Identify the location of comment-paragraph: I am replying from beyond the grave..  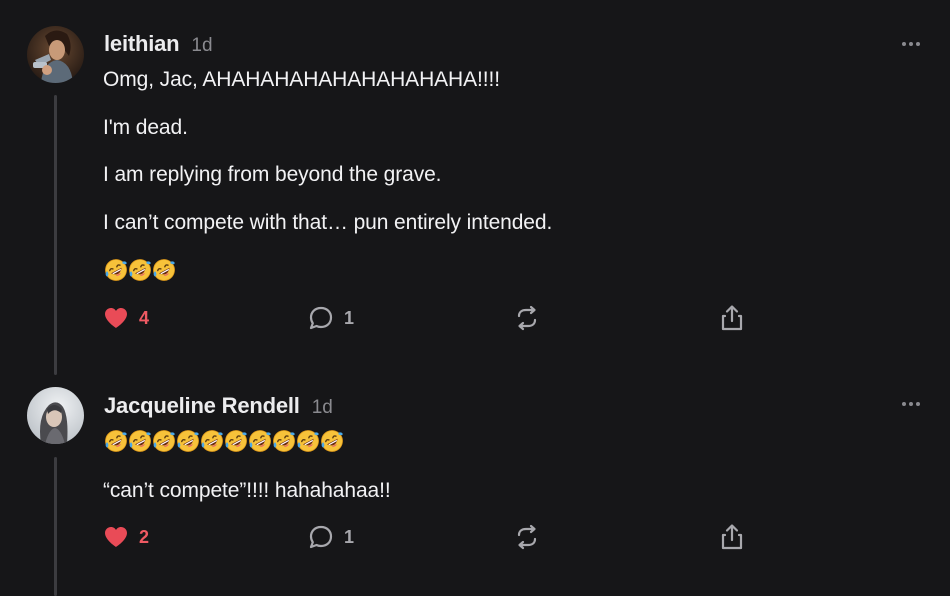
(272, 174).